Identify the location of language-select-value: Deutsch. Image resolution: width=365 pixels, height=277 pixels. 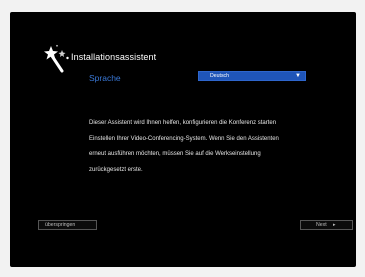
(220, 76).